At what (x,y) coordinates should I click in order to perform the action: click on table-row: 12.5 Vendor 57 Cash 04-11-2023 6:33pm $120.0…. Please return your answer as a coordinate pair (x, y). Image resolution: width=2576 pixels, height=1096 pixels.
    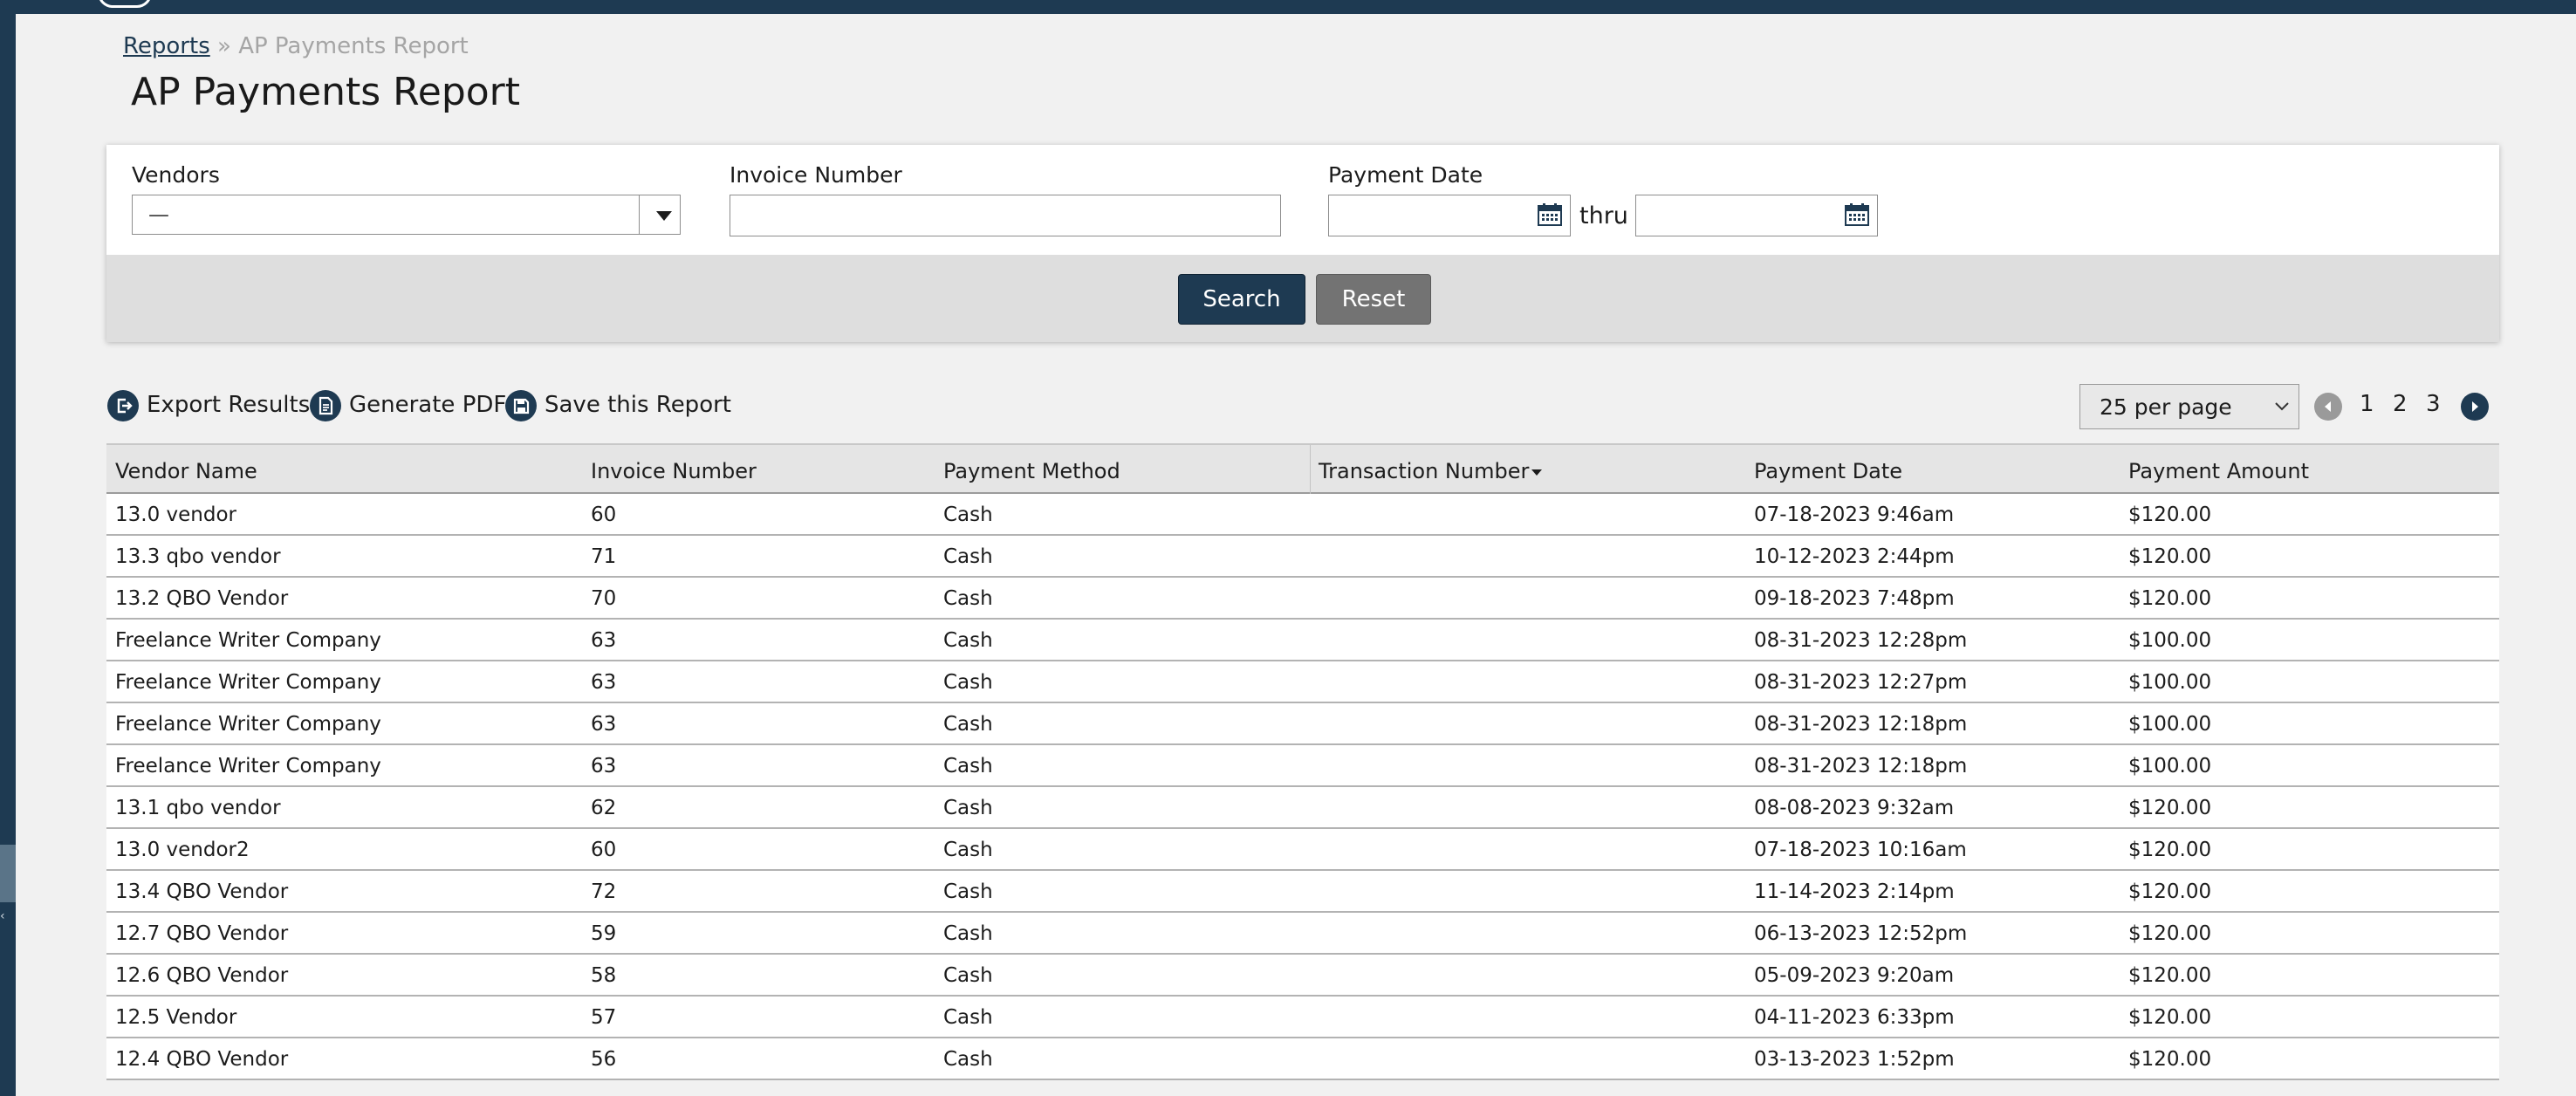
    Looking at the image, I should click on (1302, 1018).